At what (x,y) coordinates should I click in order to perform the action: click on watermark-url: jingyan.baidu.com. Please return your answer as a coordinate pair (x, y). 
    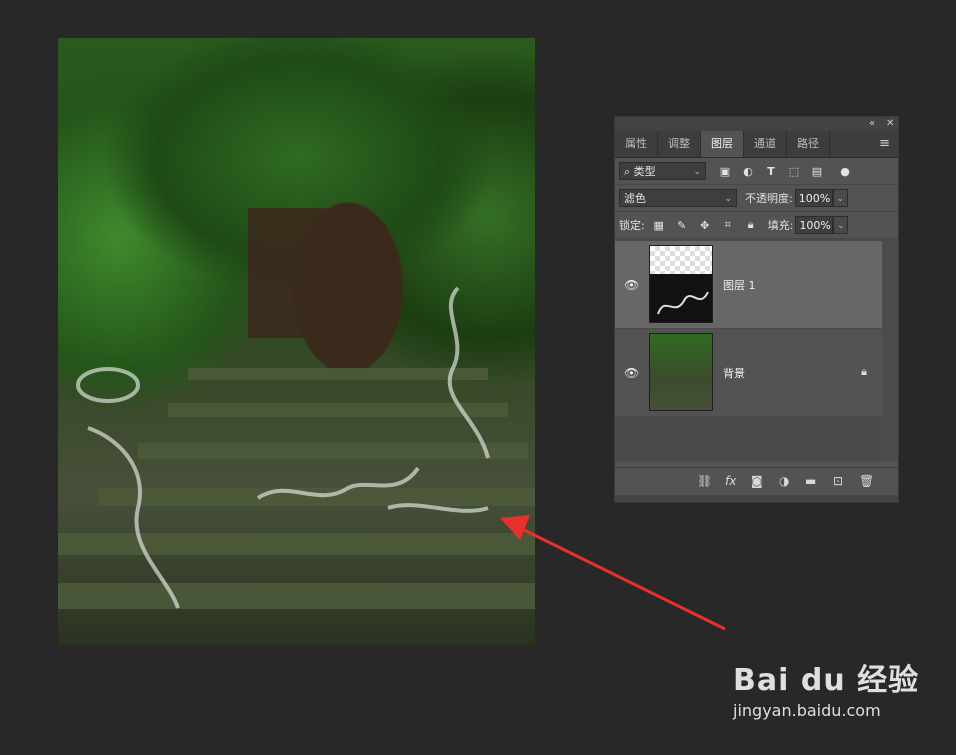
    Looking at the image, I should click on (807, 710).